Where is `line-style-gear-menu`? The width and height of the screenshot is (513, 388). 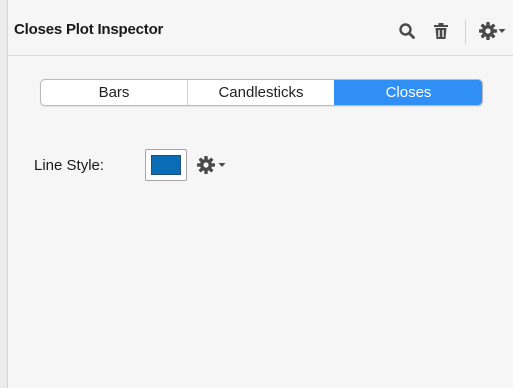
line-style-gear-menu is located at coordinates (214, 165).